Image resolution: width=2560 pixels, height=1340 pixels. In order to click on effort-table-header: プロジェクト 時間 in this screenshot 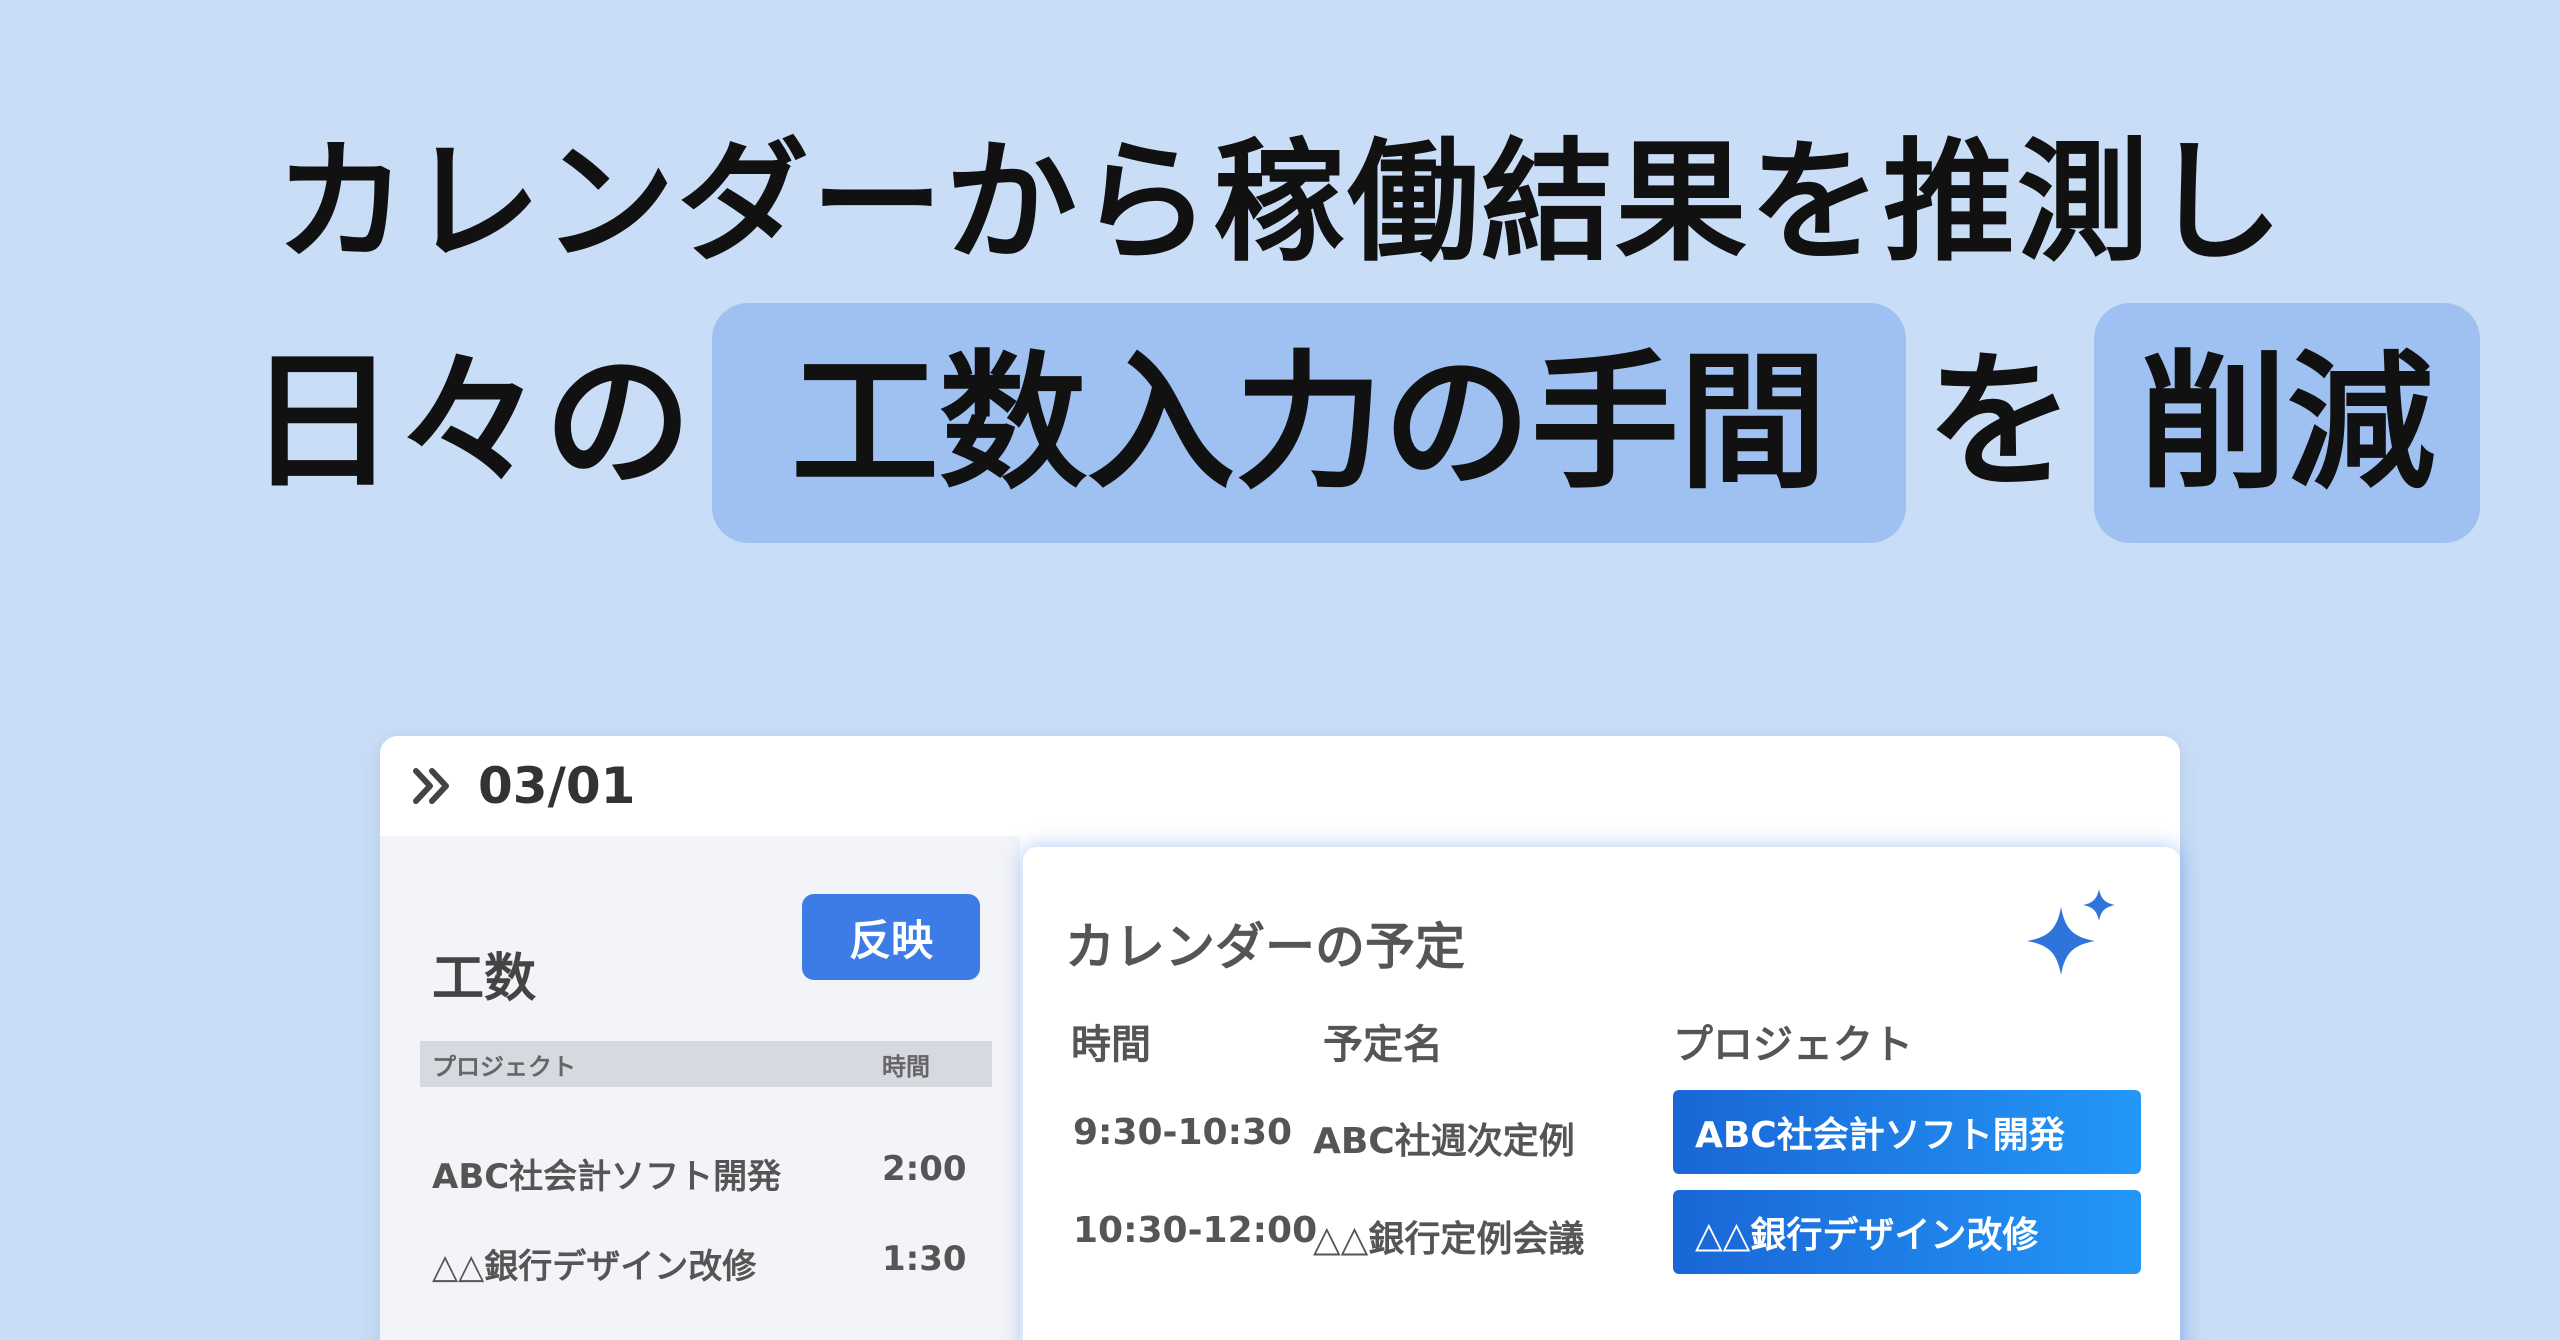, I will do `click(706, 1064)`.